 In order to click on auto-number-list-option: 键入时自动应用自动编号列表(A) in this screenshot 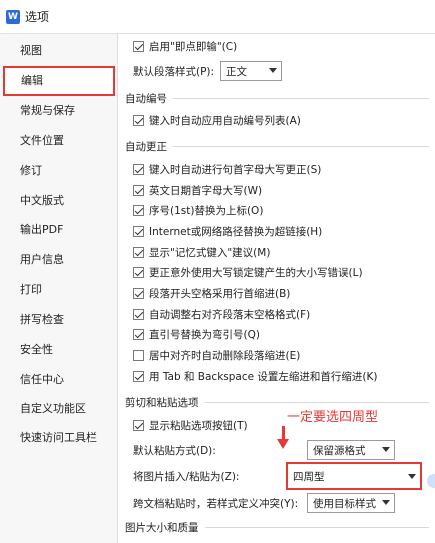, I will do `click(217, 120)`.